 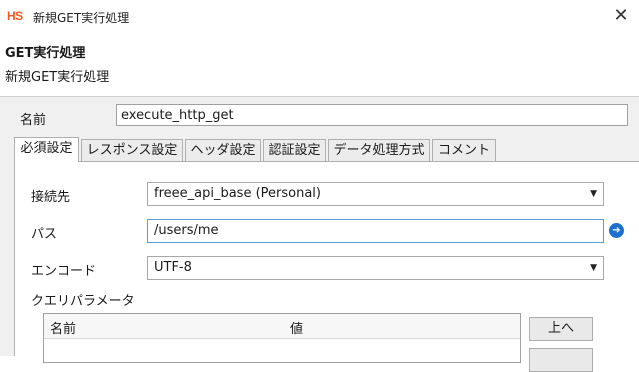 I want to click on close-icon: ✕, so click(x=621, y=16).